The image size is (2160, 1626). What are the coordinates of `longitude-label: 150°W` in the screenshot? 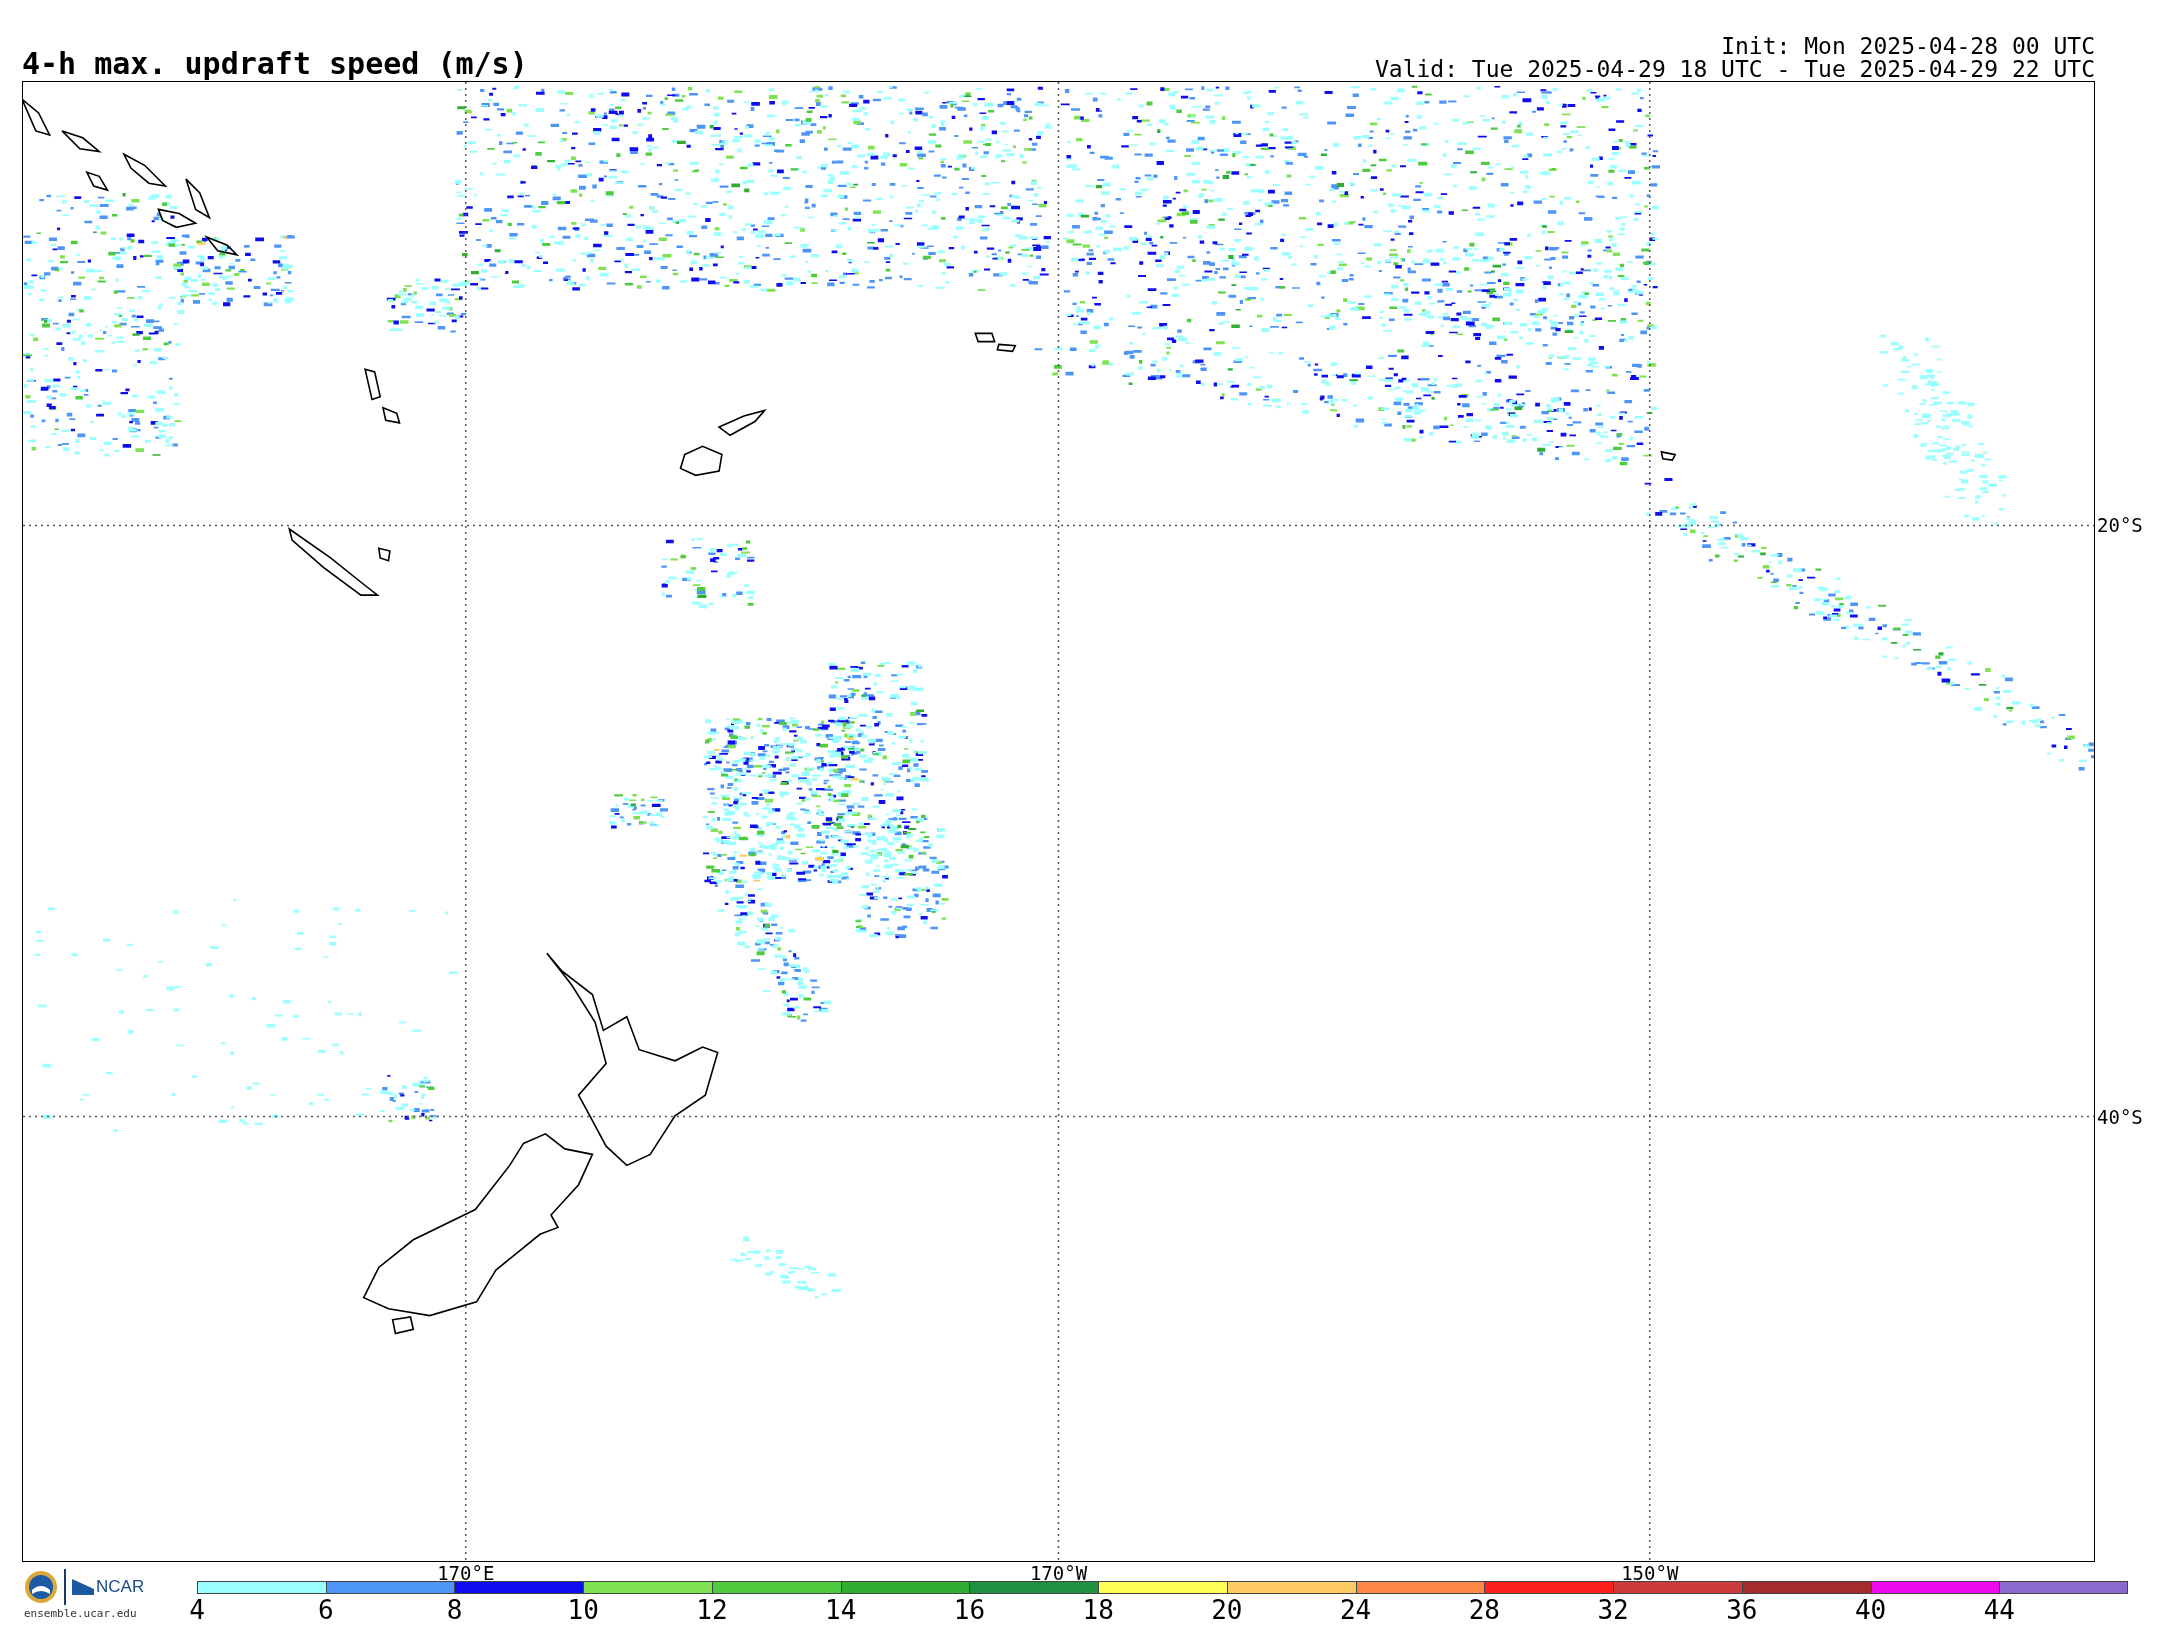 It's located at (1650, 1573).